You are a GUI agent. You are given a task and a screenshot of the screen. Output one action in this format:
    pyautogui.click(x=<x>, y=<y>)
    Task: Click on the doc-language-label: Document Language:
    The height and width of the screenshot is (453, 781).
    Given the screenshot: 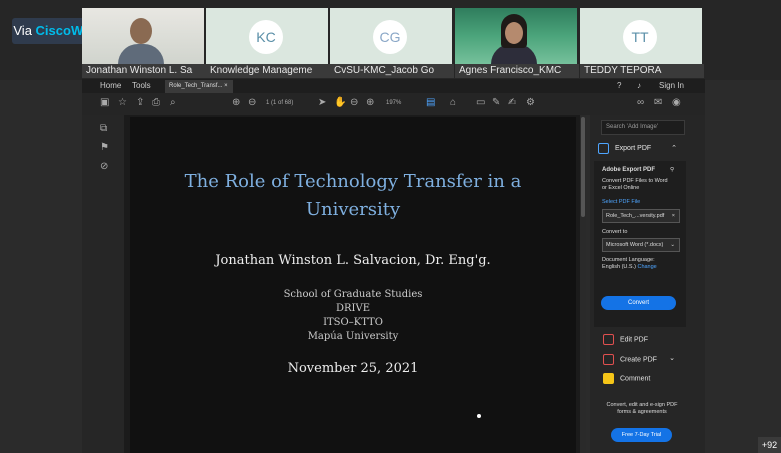 What is the action you would take?
    pyautogui.click(x=628, y=260)
    